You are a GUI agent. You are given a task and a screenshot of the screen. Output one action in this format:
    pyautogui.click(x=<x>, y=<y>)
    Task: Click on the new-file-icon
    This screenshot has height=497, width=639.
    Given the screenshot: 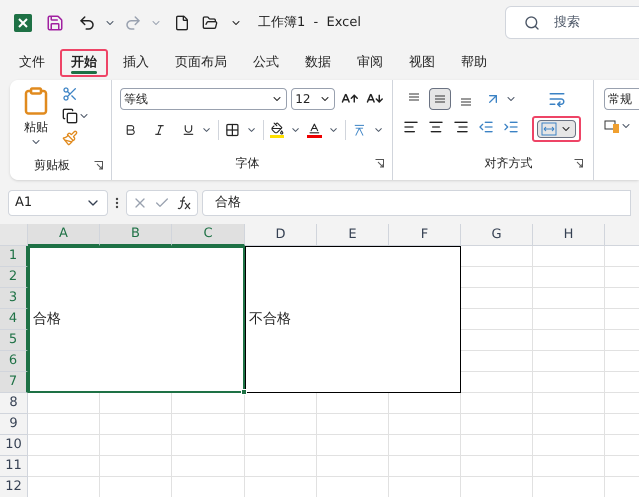 What is the action you would take?
    pyautogui.click(x=182, y=22)
    